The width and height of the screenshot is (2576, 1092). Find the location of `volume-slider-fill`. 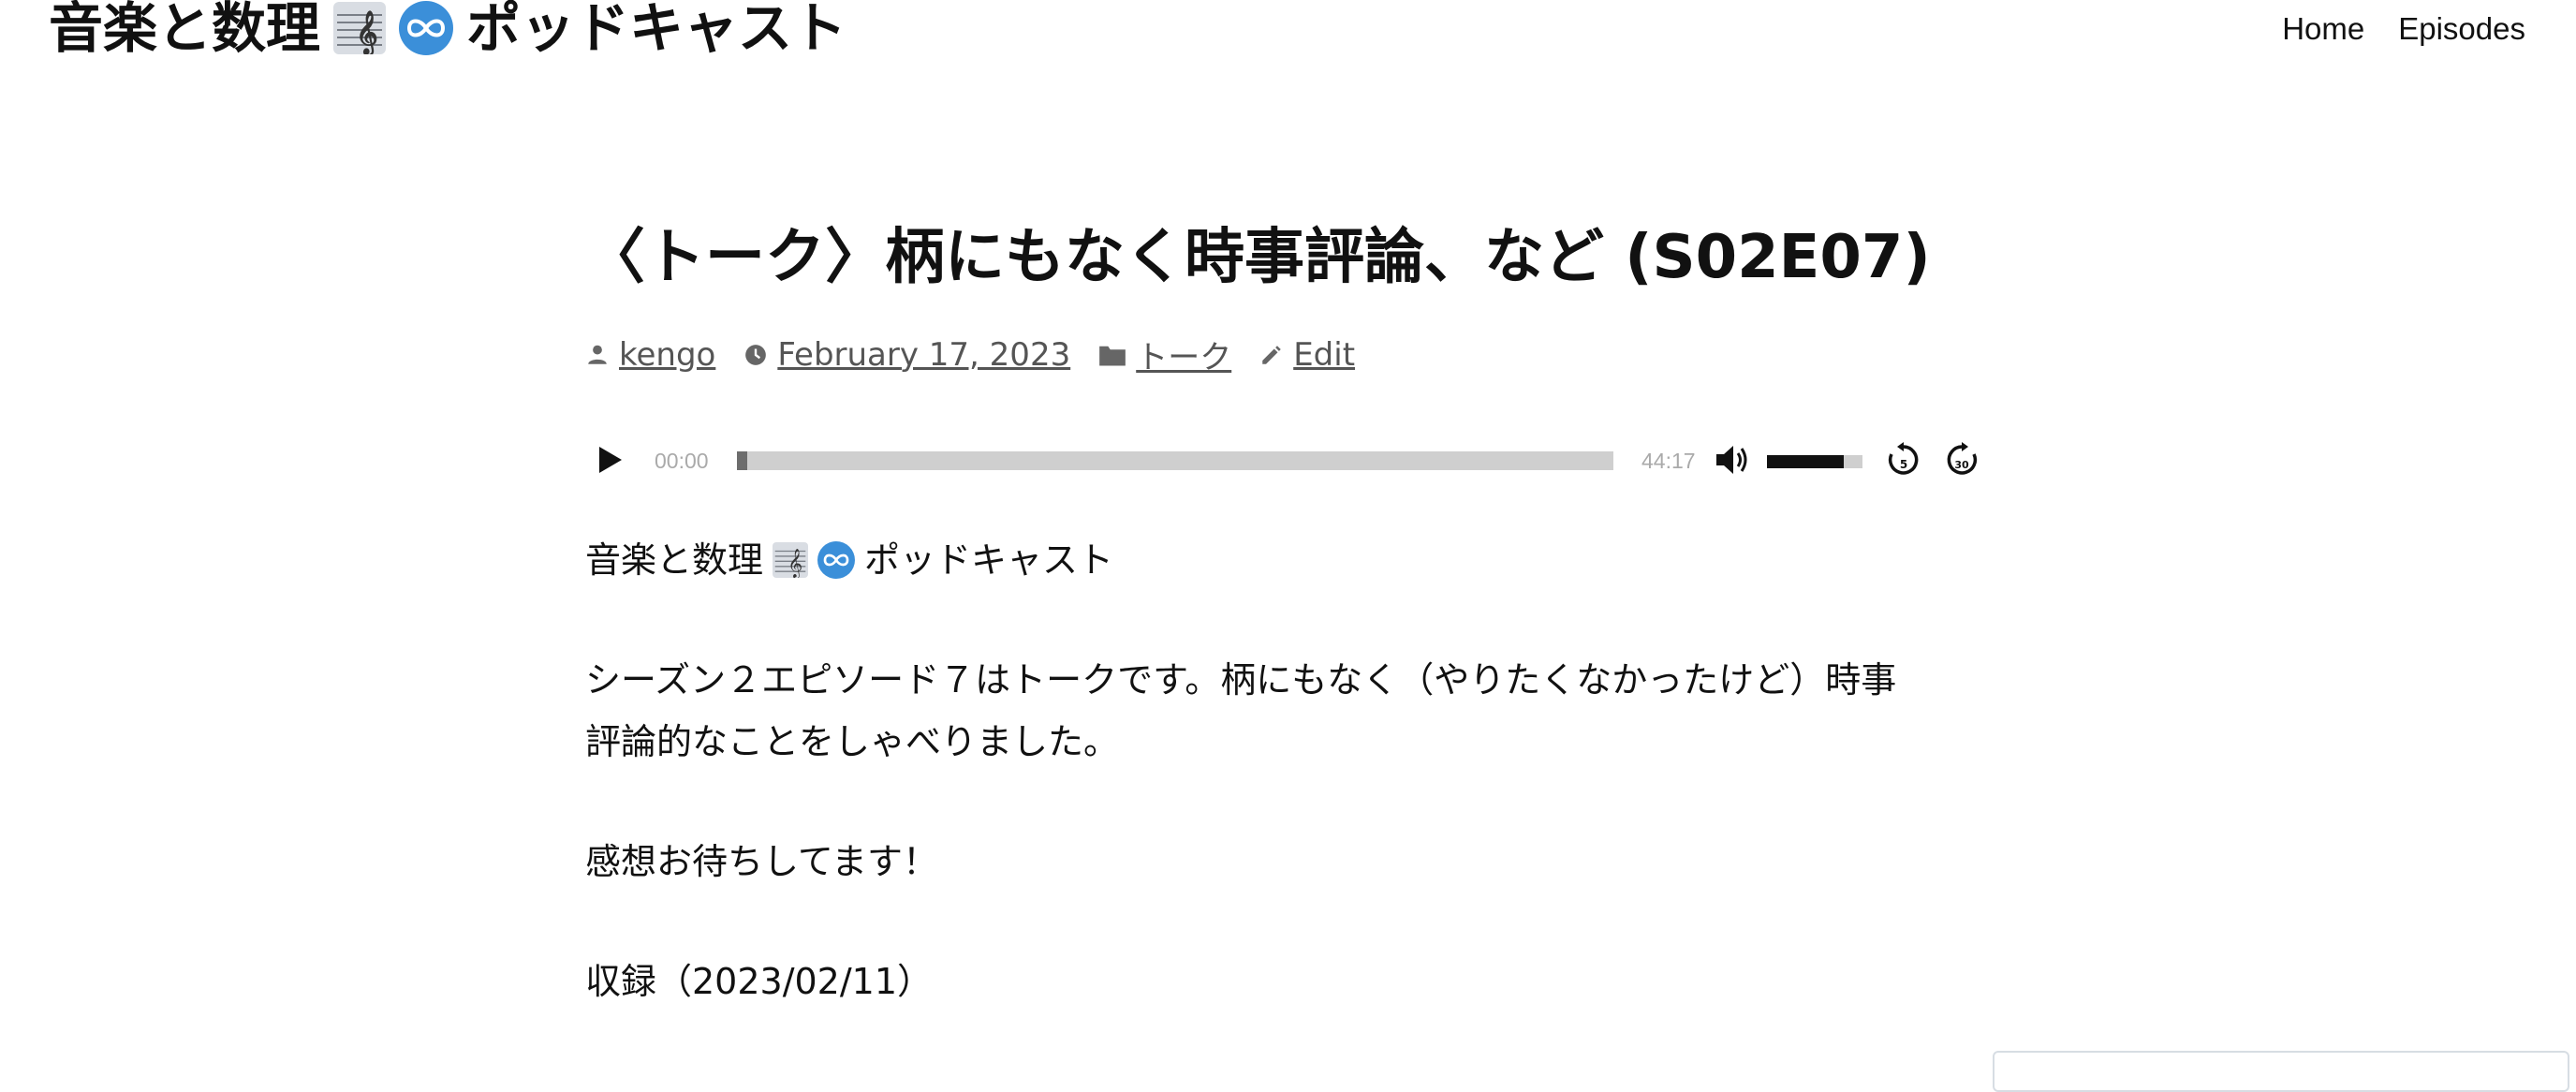

volume-slider-fill is located at coordinates (1805, 461).